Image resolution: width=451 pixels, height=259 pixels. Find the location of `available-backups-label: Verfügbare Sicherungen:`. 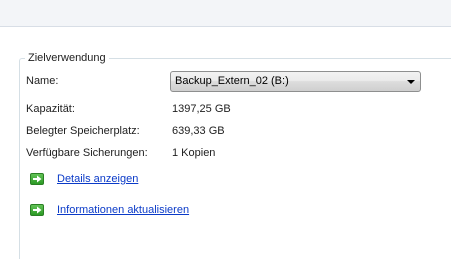

available-backups-label: Verfügbare Sicherungen: is located at coordinates (87, 153).